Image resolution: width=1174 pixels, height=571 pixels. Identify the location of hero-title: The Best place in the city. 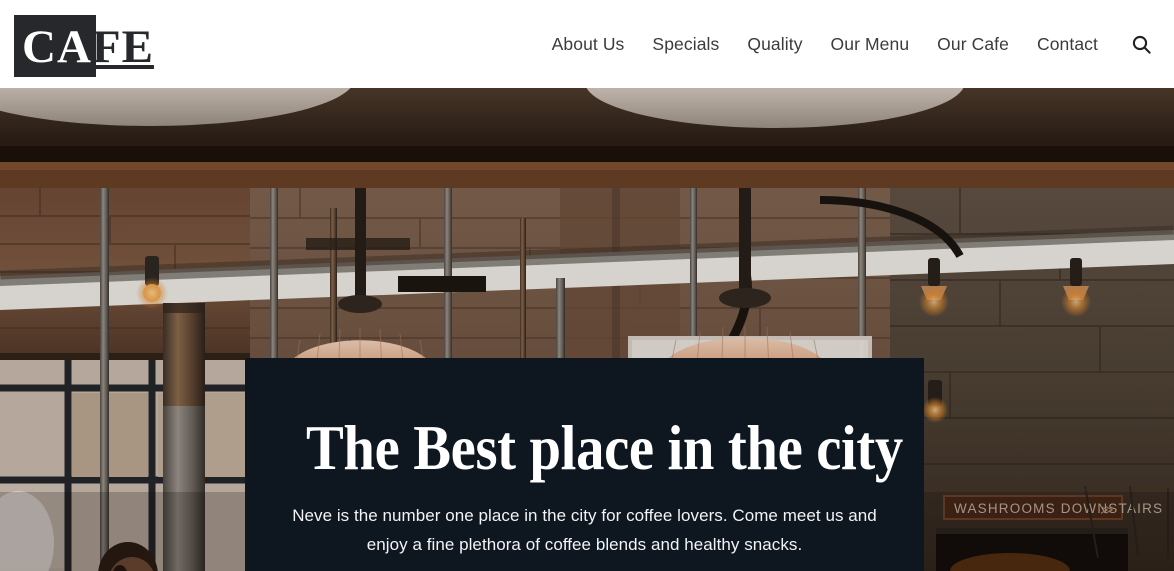
(604, 448).